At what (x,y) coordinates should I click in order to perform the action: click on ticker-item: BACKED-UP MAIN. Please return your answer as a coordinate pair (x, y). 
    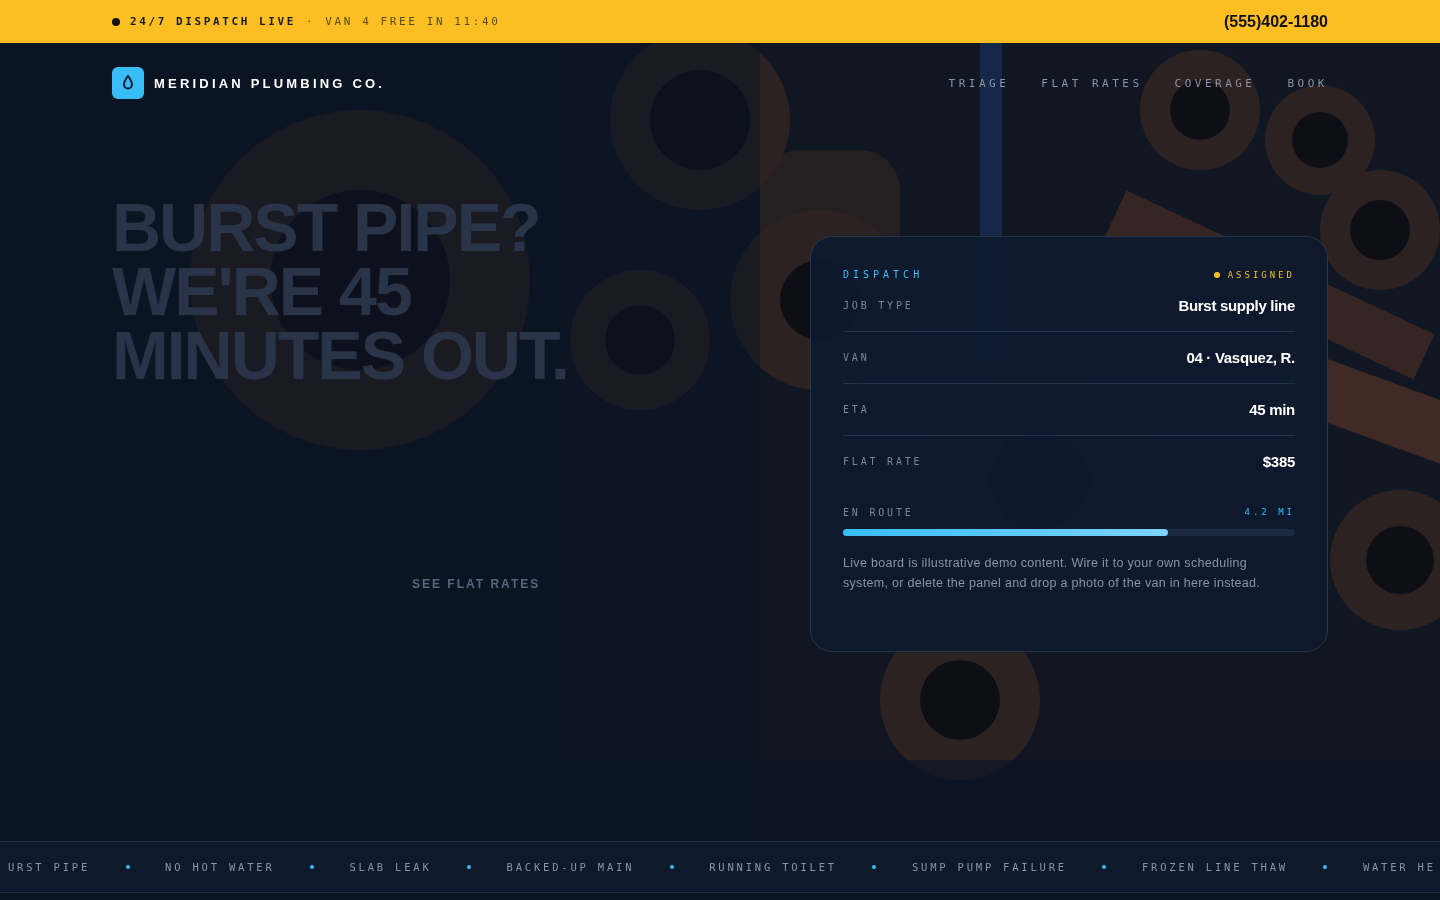
    Looking at the image, I should click on (570, 867).